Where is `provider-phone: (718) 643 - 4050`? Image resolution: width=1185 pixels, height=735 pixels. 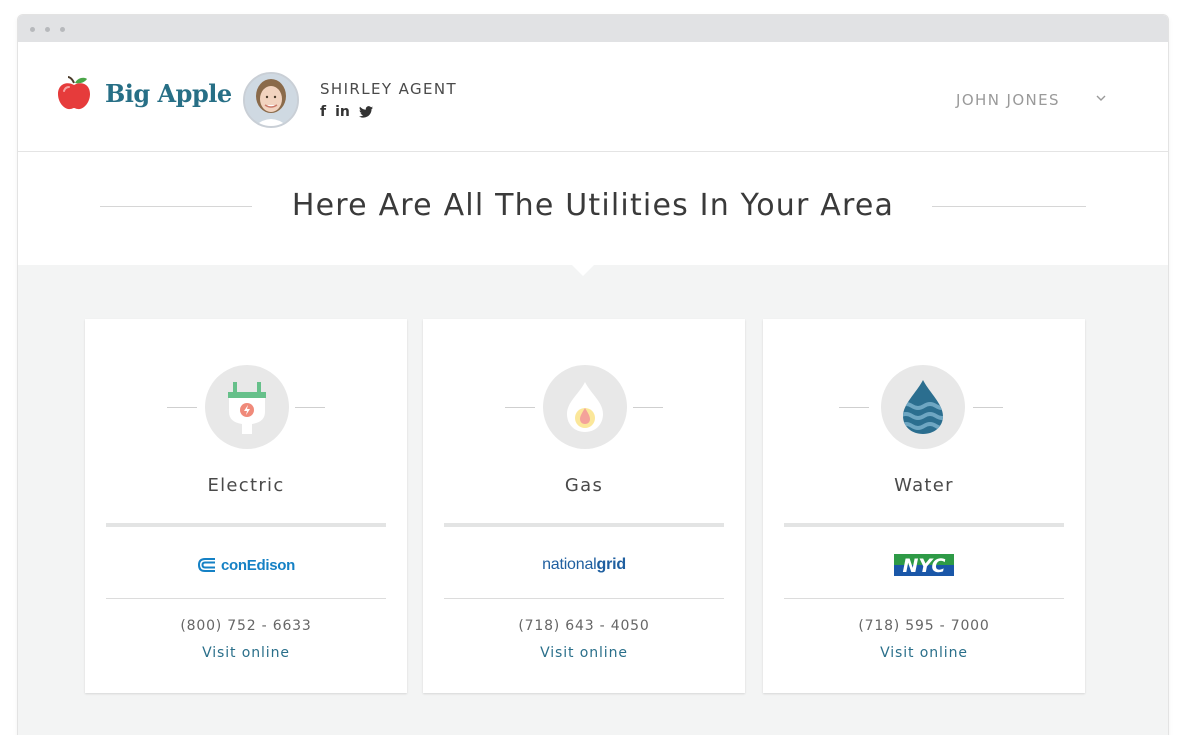 provider-phone: (718) 643 - 4050 is located at coordinates (584, 626).